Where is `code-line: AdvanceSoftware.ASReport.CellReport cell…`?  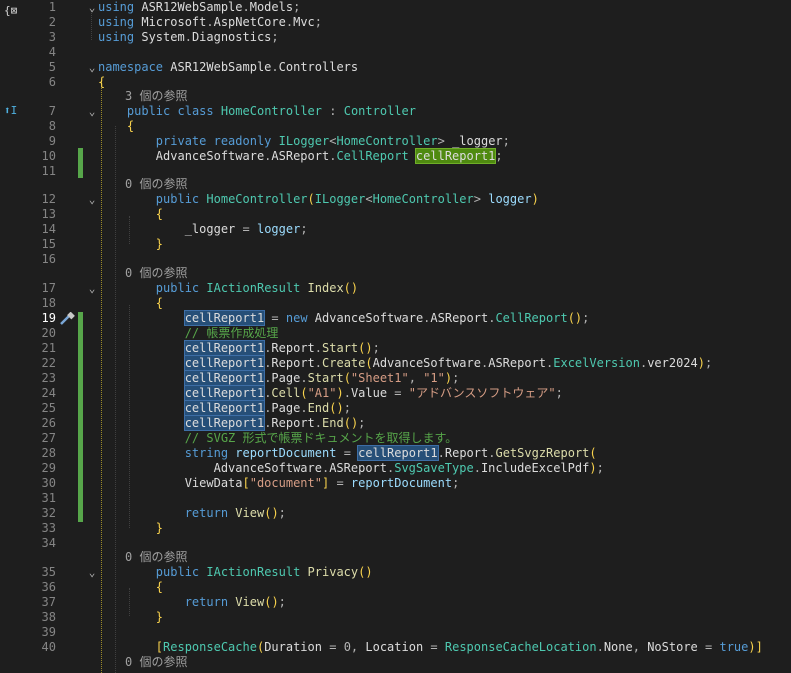 code-line: AdvanceSoftware.ASReport.CellReport cell… is located at coordinates (300, 156).